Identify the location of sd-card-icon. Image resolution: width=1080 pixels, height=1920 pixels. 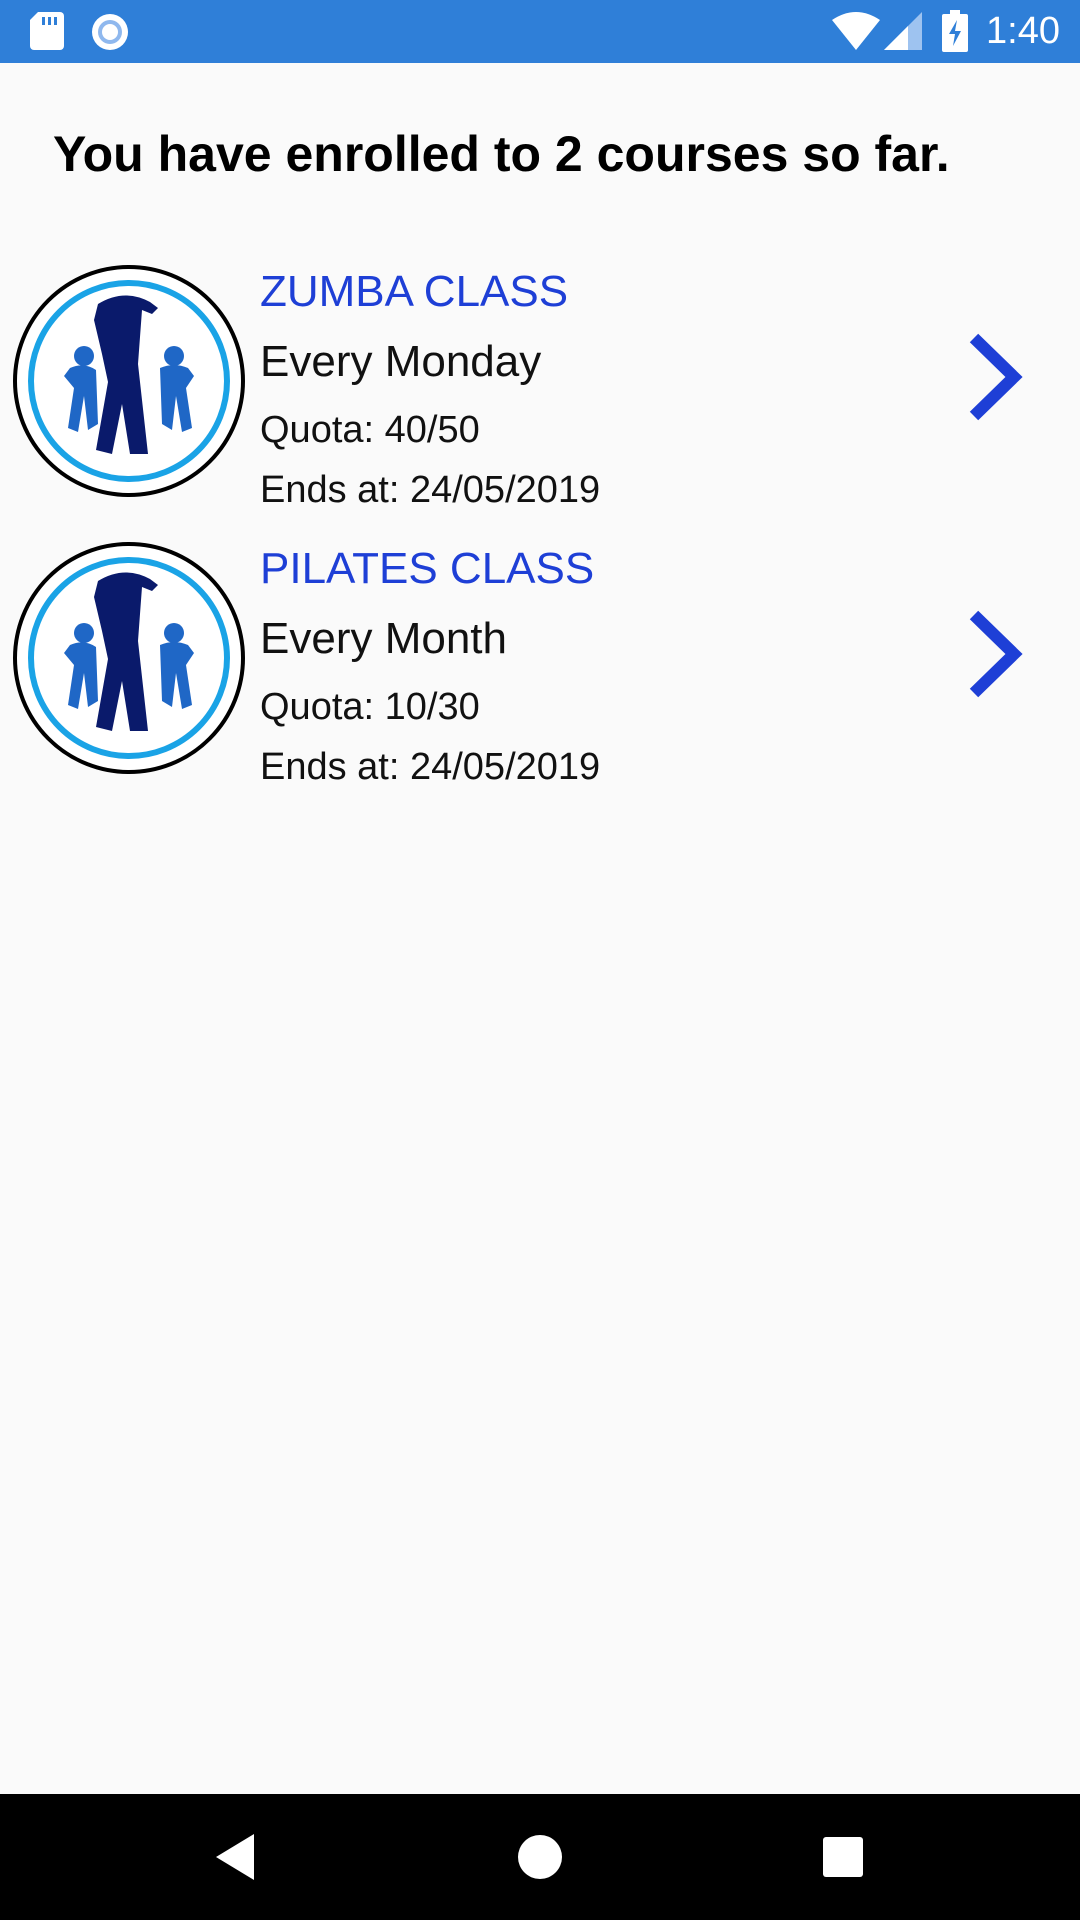
(47, 31).